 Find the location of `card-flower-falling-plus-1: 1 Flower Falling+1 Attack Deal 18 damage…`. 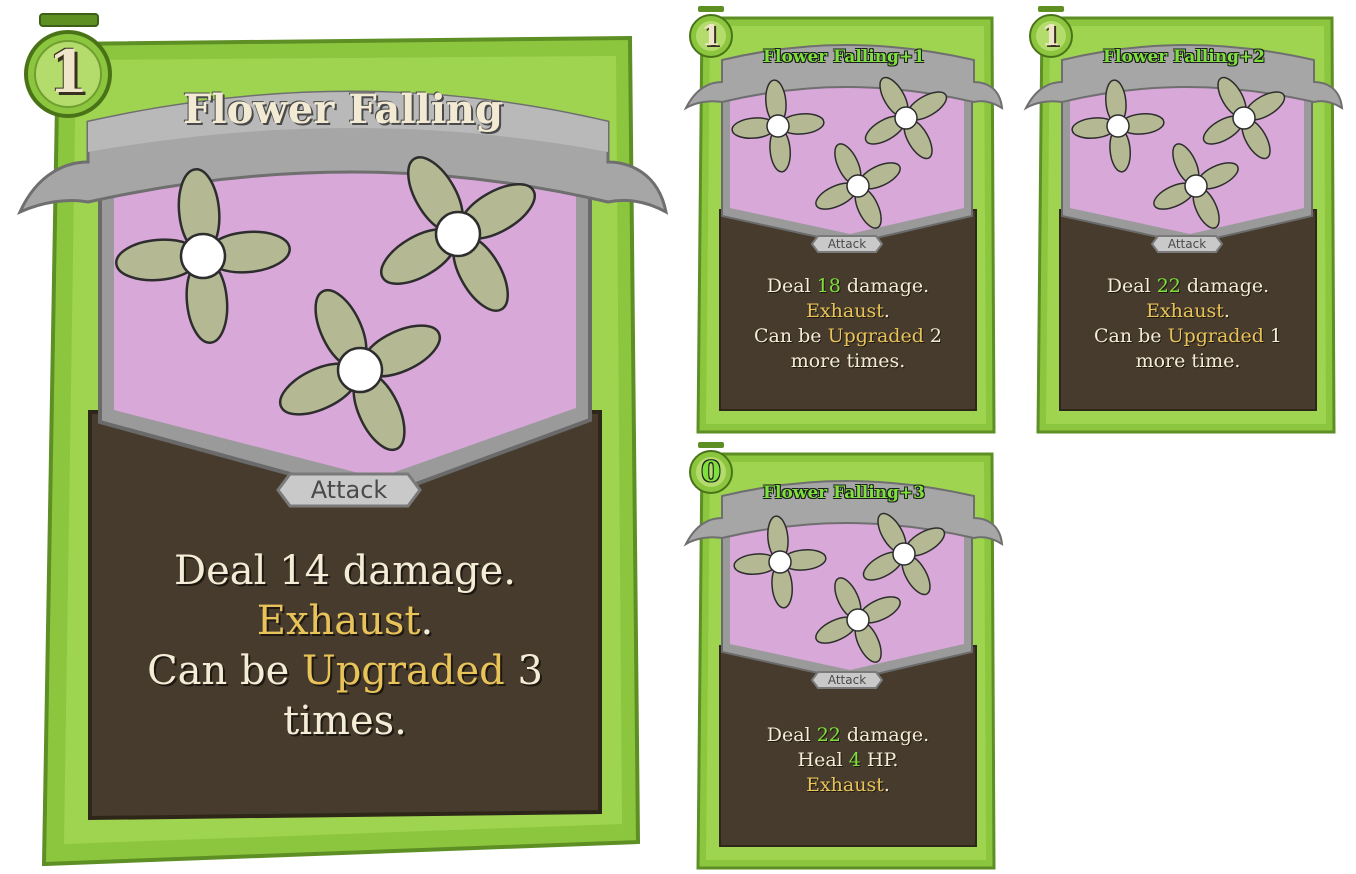

card-flower-falling-plus-1: 1 Flower Falling+1 Attack Deal 18 damage… is located at coordinates (843, 220).